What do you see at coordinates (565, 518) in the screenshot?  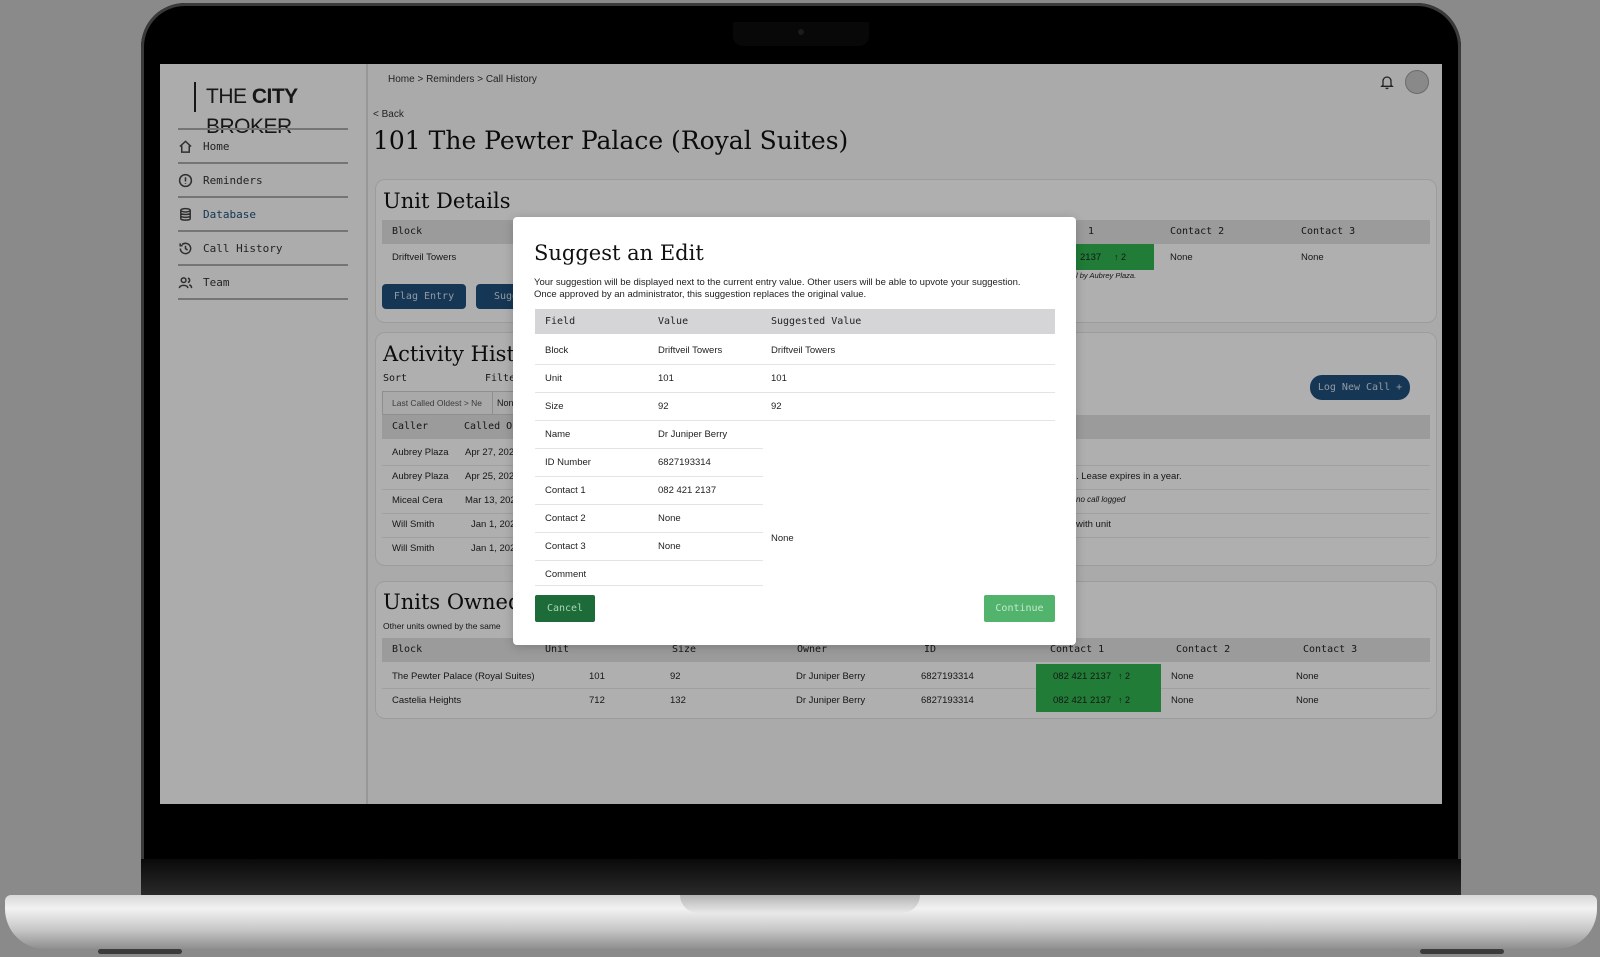 I see `field-name: Contact 2` at bounding box center [565, 518].